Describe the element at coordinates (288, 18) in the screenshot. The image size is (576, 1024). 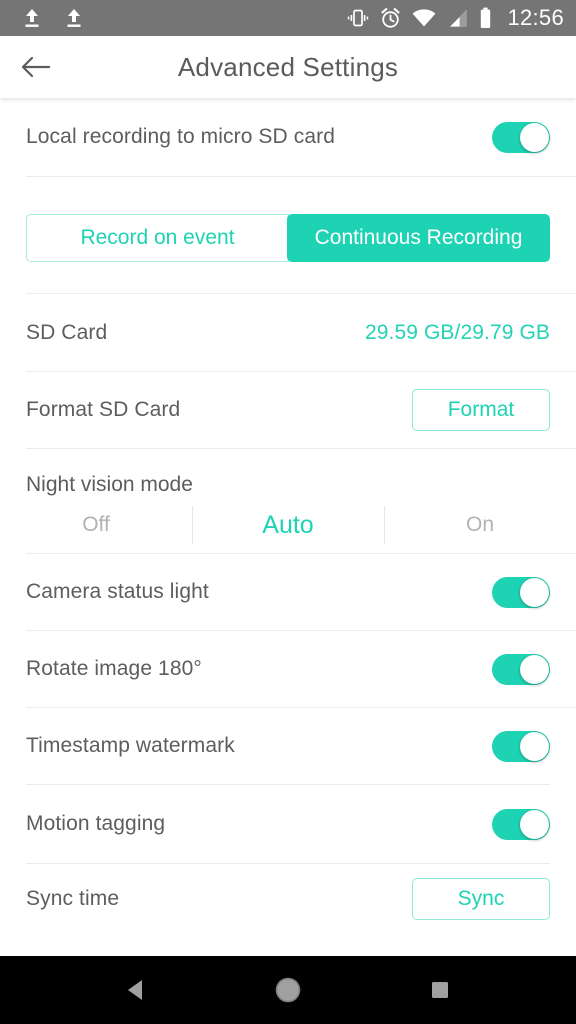
I see `status-bar: 12:56` at that location.